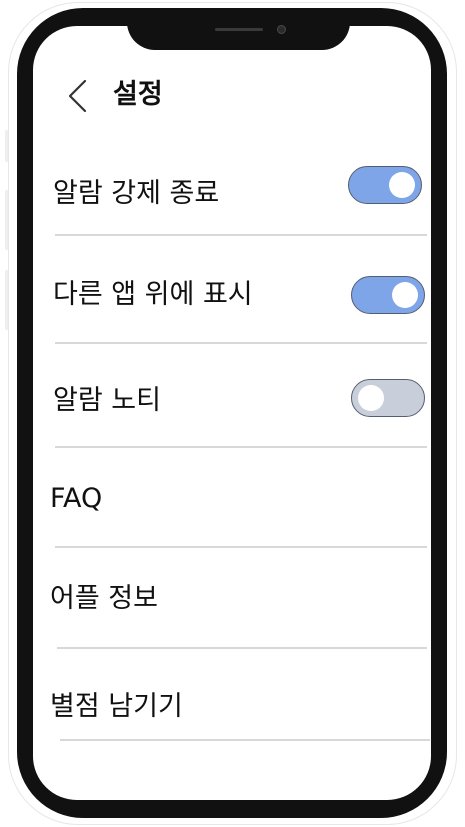 The width and height of the screenshot is (465, 827). I want to click on alarm-force-quit-label: 알람 강제 종료, so click(136, 193).